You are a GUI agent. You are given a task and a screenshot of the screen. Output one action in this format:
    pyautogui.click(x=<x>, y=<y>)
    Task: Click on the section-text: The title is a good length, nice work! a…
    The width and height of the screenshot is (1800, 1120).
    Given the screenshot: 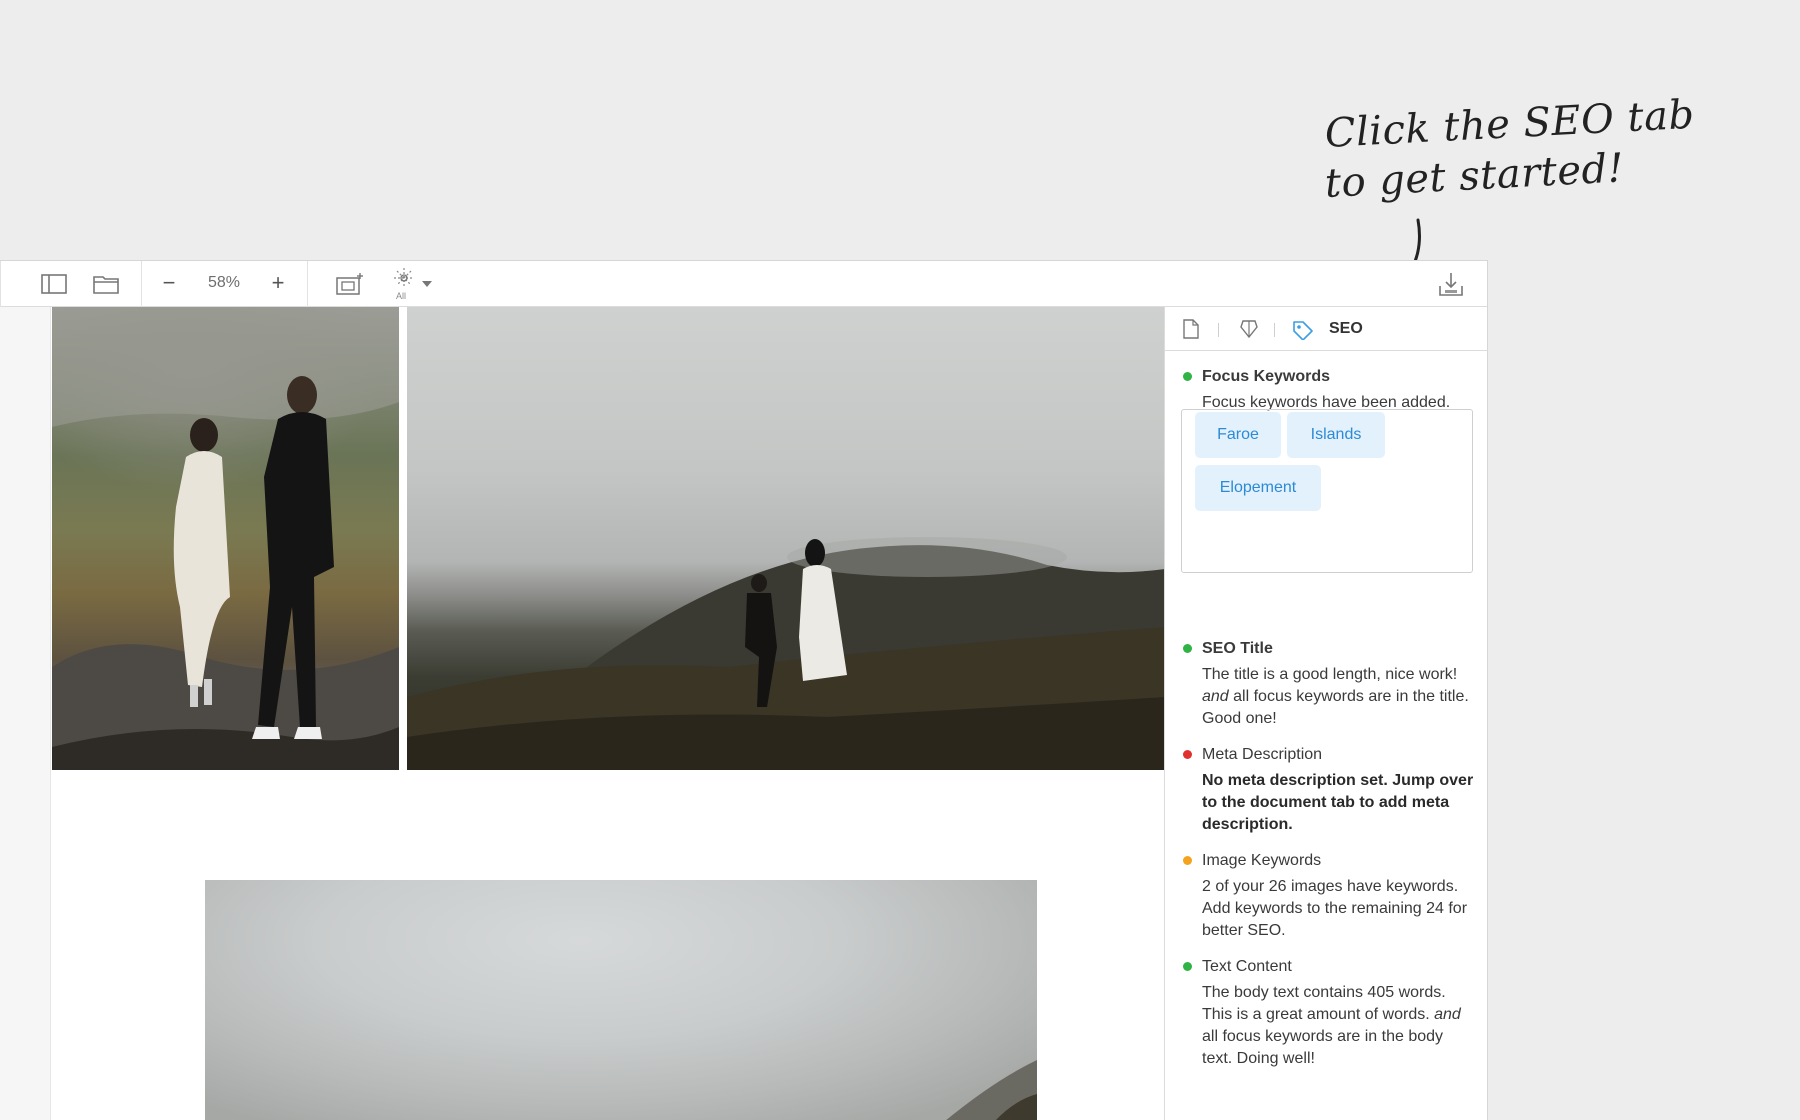 What is the action you would take?
    pyautogui.click(x=1335, y=696)
    